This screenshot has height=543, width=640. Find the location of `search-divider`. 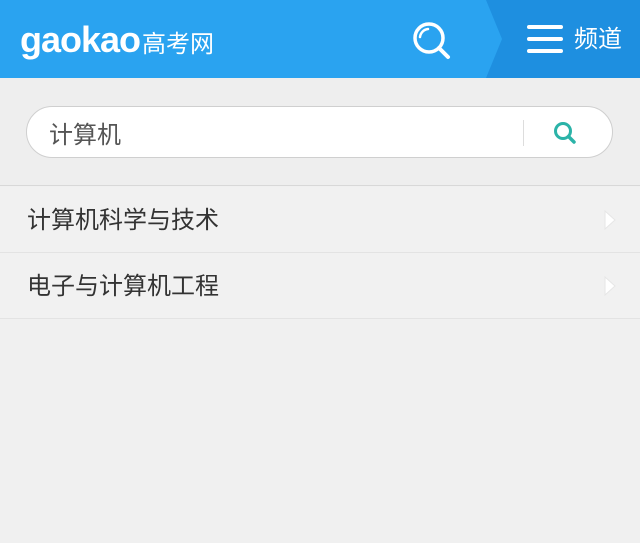

search-divider is located at coordinates (523, 133).